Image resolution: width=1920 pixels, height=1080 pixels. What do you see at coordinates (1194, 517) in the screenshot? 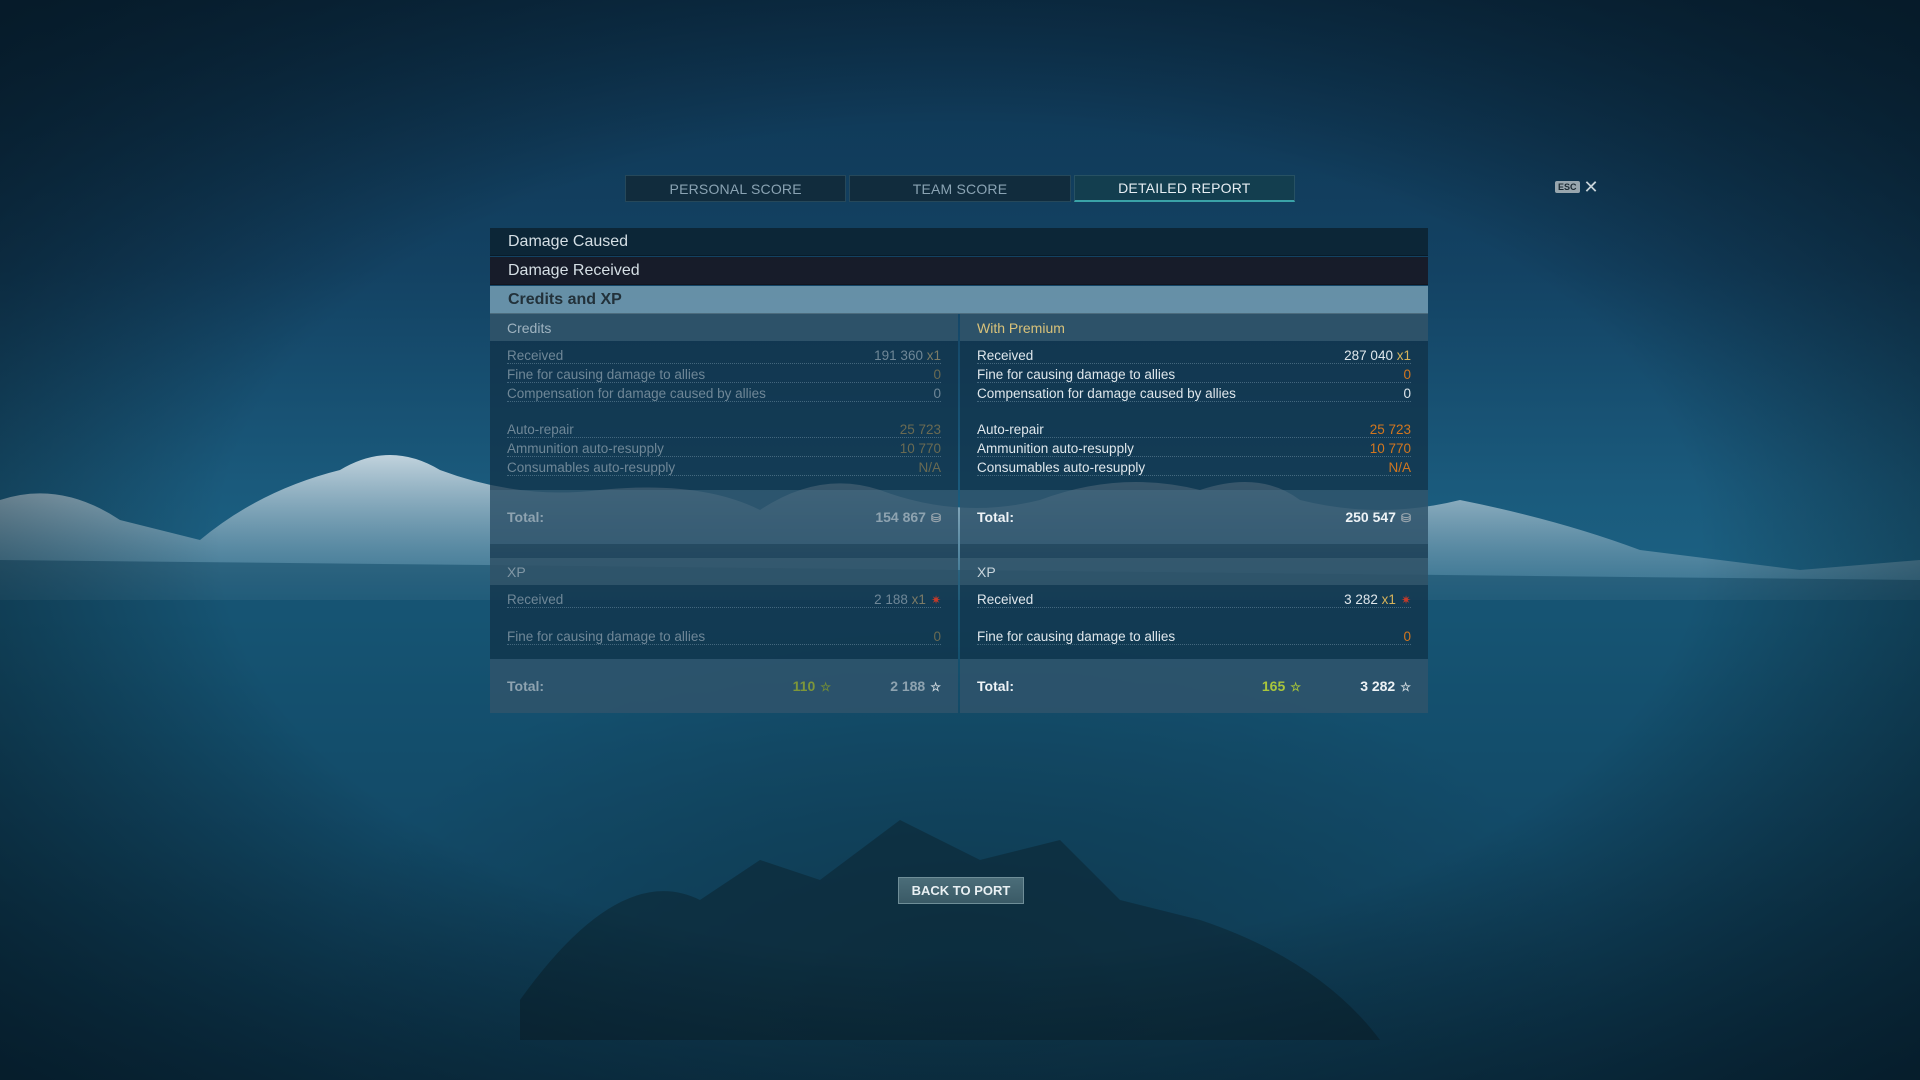
I see `credits-total: Total: 250 547 ⛁` at bounding box center [1194, 517].